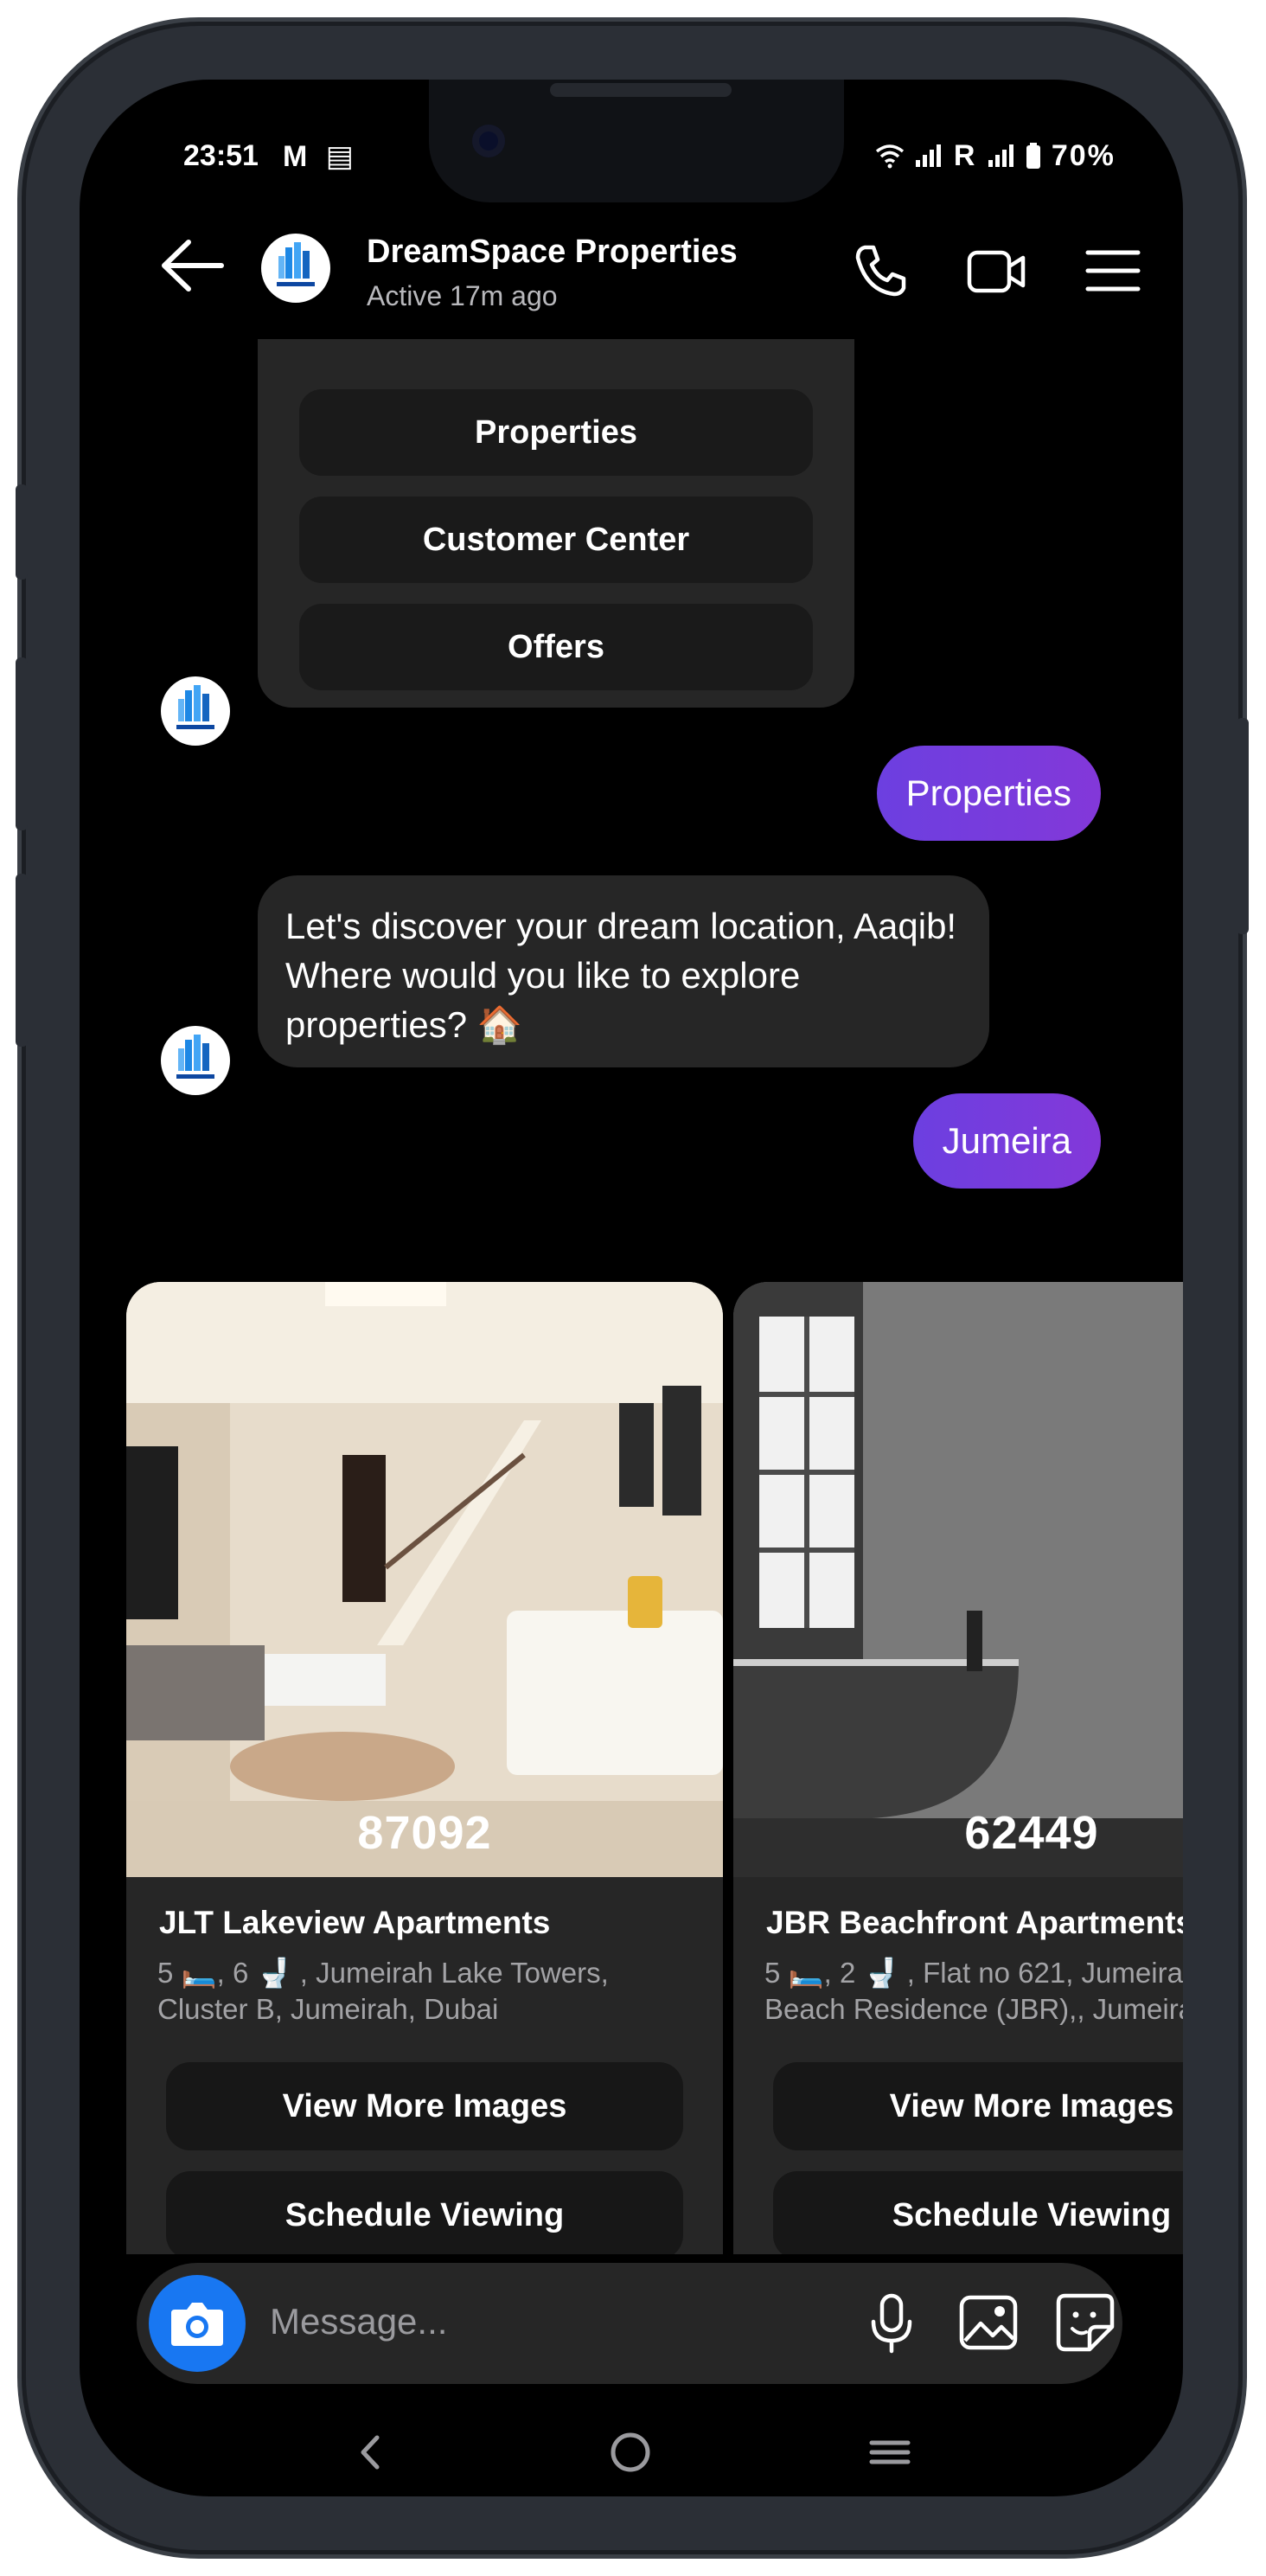  What do you see at coordinates (22, 960) in the screenshot?
I see `volume-down-button` at bounding box center [22, 960].